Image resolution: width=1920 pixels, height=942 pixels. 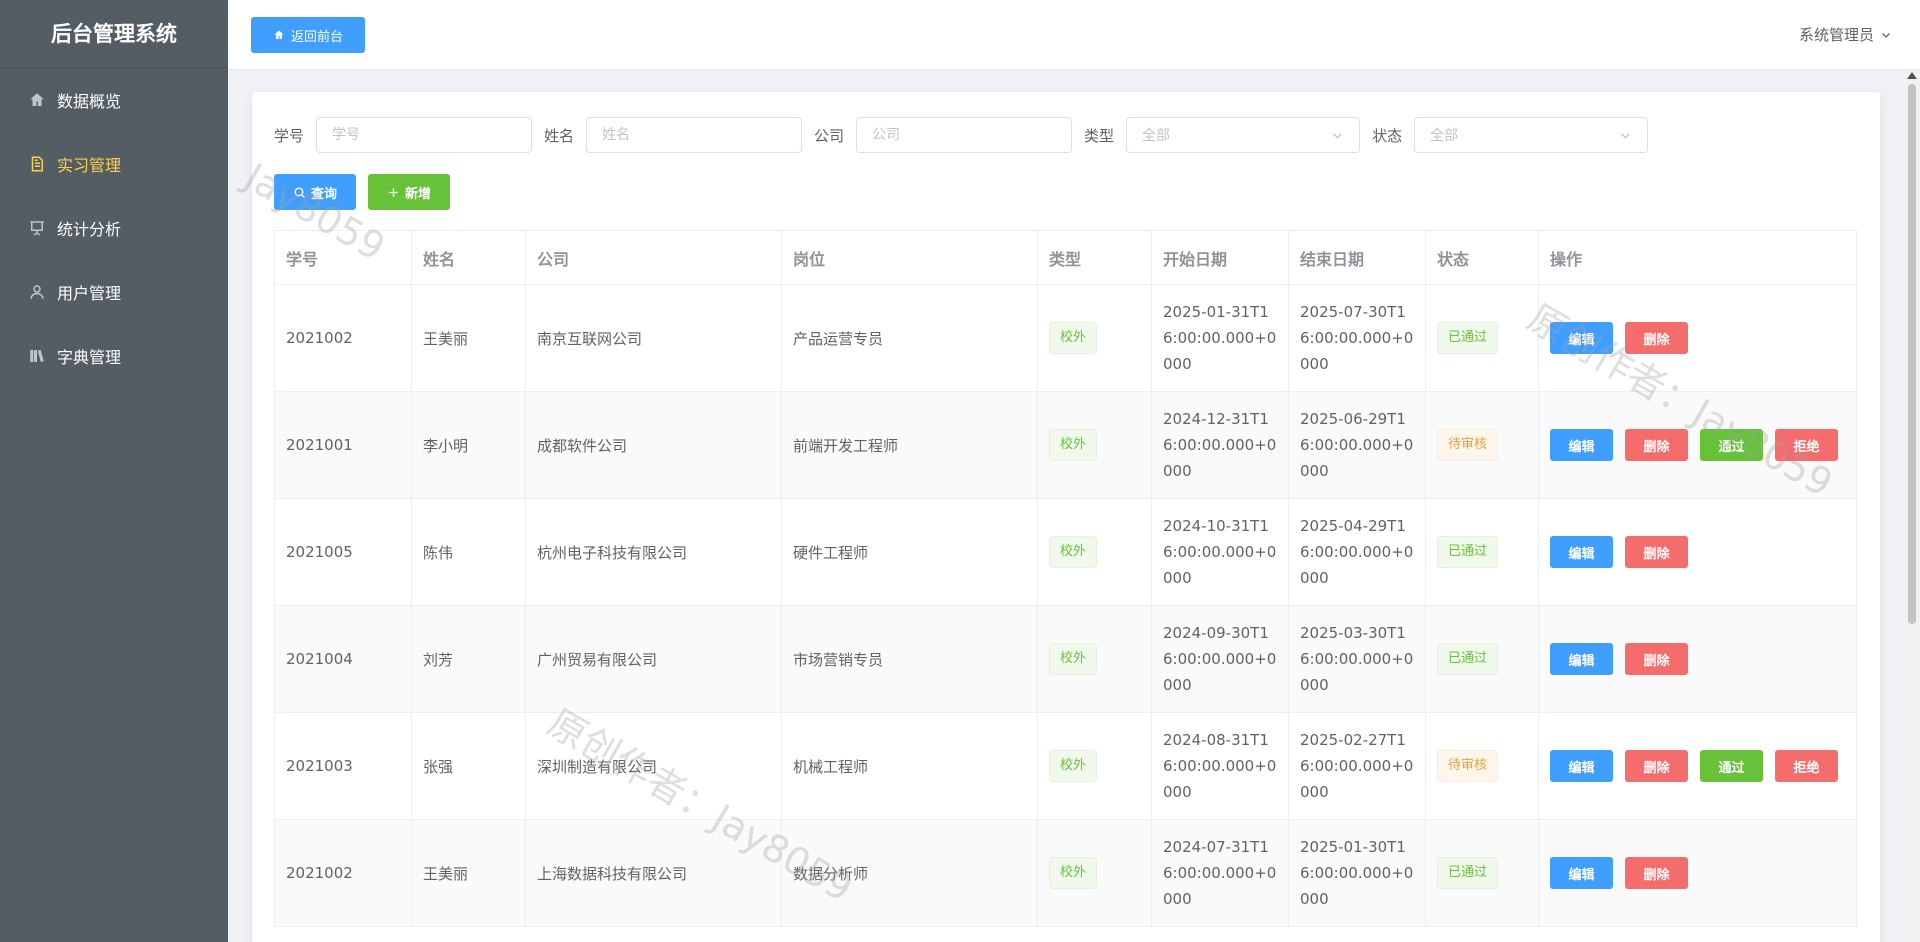 What do you see at coordinates (37, 356) in the screenshot?
I see `books-icon` at bounding box center [37, 356].